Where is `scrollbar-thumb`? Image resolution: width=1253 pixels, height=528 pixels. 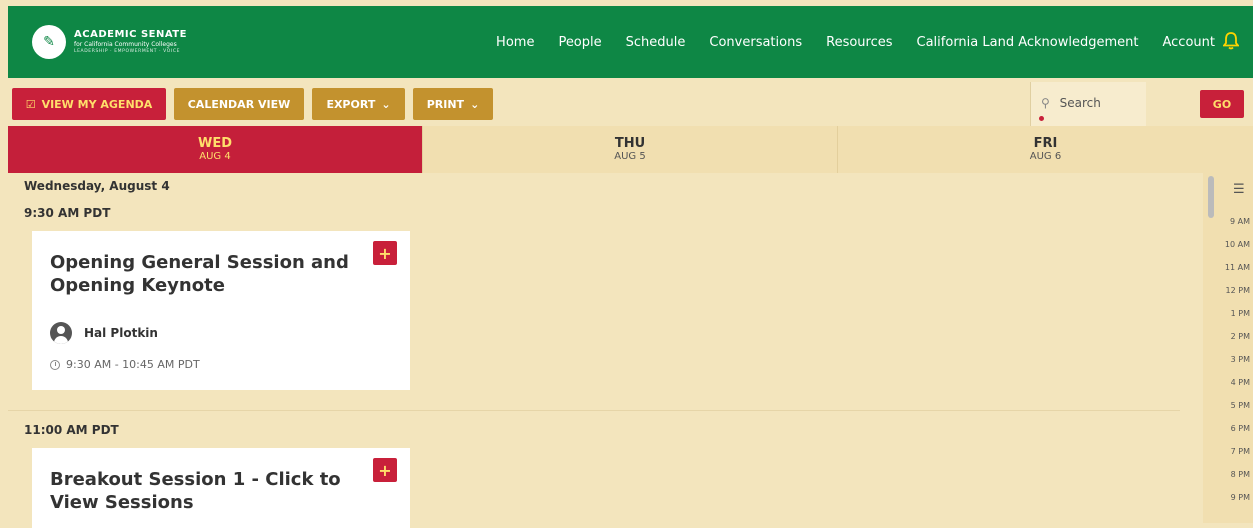
scrollbar-thumb is located at coordinates (1211, 197).